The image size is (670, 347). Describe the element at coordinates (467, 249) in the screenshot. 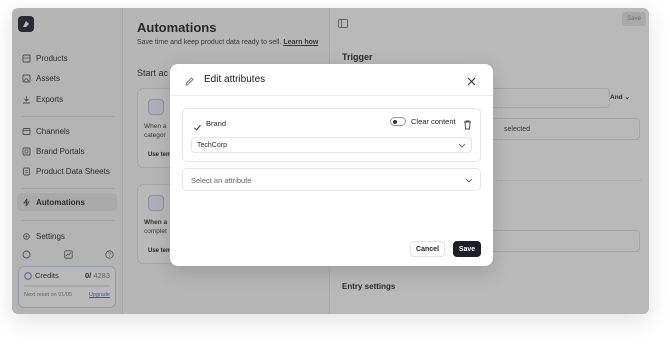

I see `save-button: Save` at that location.